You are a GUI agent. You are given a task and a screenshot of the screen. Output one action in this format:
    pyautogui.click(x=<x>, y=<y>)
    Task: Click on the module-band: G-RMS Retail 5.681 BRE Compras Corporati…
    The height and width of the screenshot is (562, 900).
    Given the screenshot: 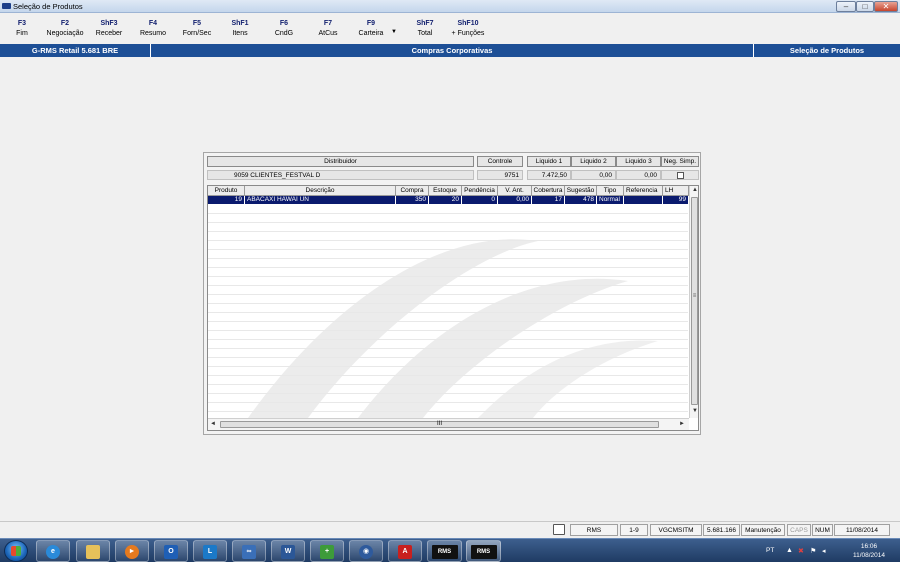 What is the action you would take?
    pyautogui.click(x=450, y=50)
    